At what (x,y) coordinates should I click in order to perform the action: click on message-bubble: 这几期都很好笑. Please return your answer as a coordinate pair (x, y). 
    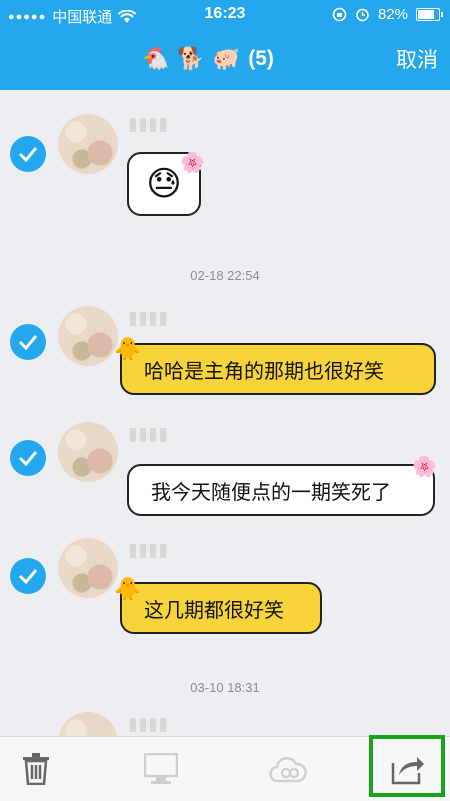
    Looking at the image, I should click on (221, 608).